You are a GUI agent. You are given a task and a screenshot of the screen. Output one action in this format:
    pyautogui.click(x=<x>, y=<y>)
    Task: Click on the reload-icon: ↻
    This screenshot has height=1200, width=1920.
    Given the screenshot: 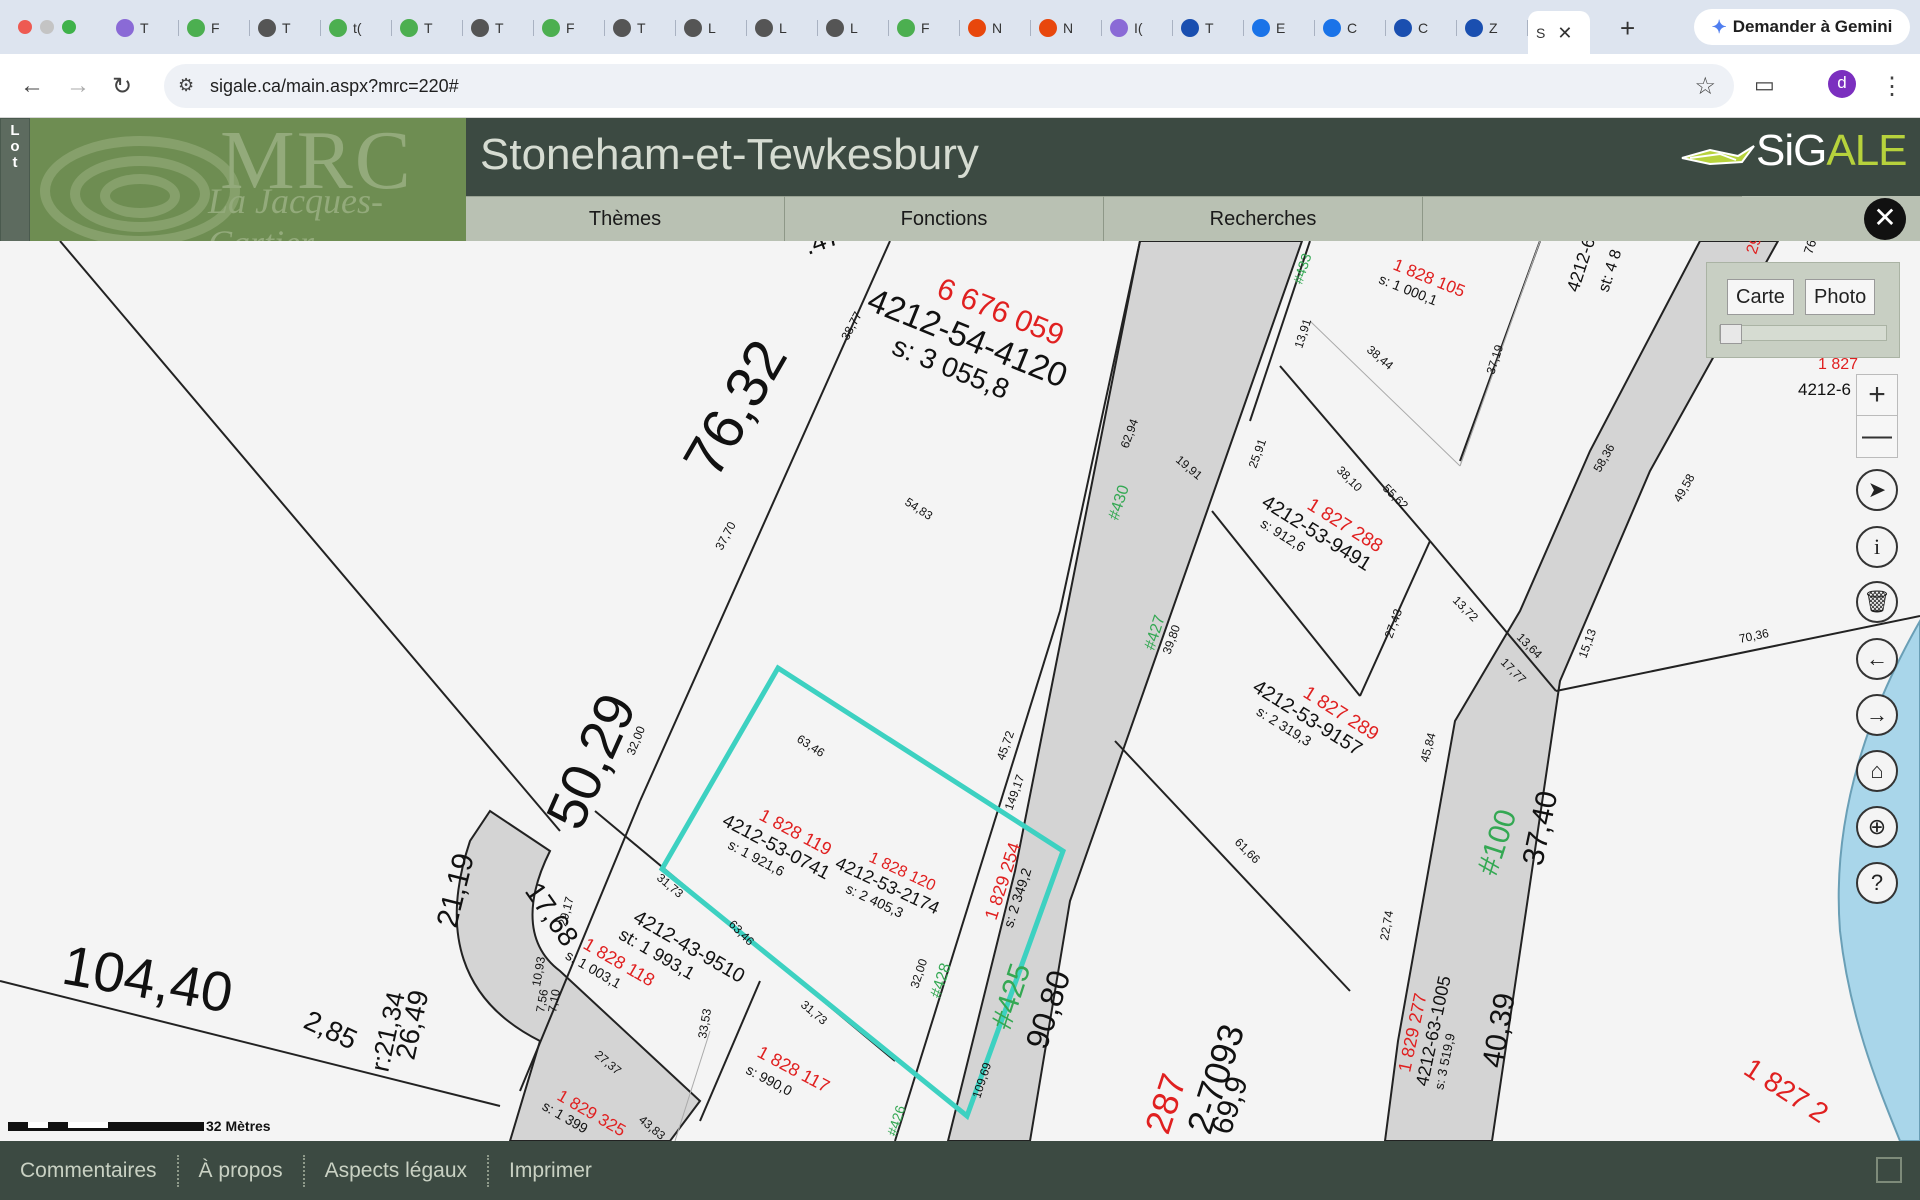 What is the action you would take?
    pyautogui.click(x=122, y=86)
    